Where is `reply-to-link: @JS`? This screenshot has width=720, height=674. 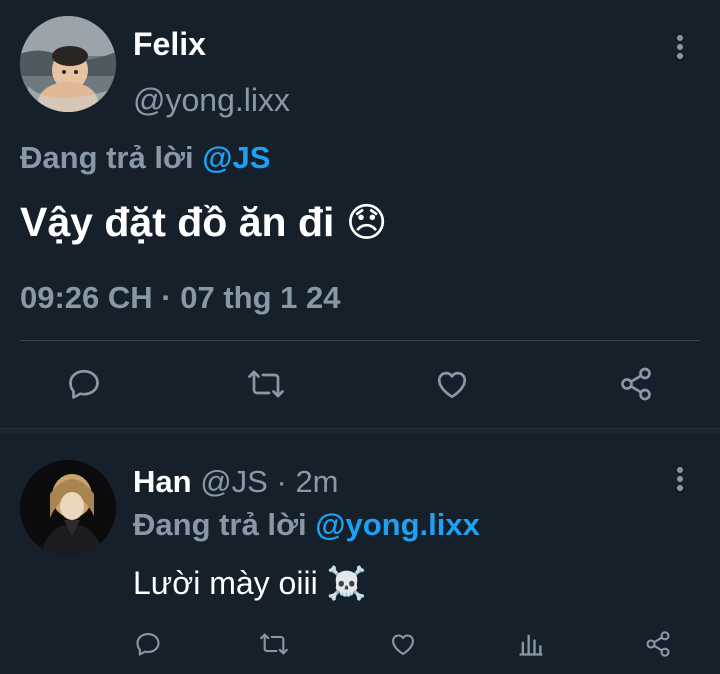
reply-to-link: @JS is located at coordinates (236, 157).